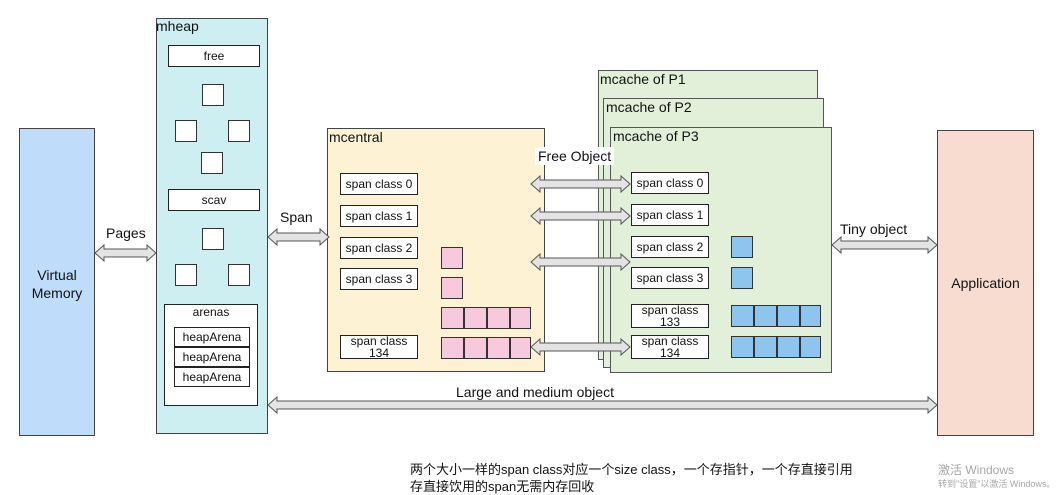  What do you see at coordinates (298, 237) in the screenshot?
I see `span-arrow` at bounding box center [298, 237].